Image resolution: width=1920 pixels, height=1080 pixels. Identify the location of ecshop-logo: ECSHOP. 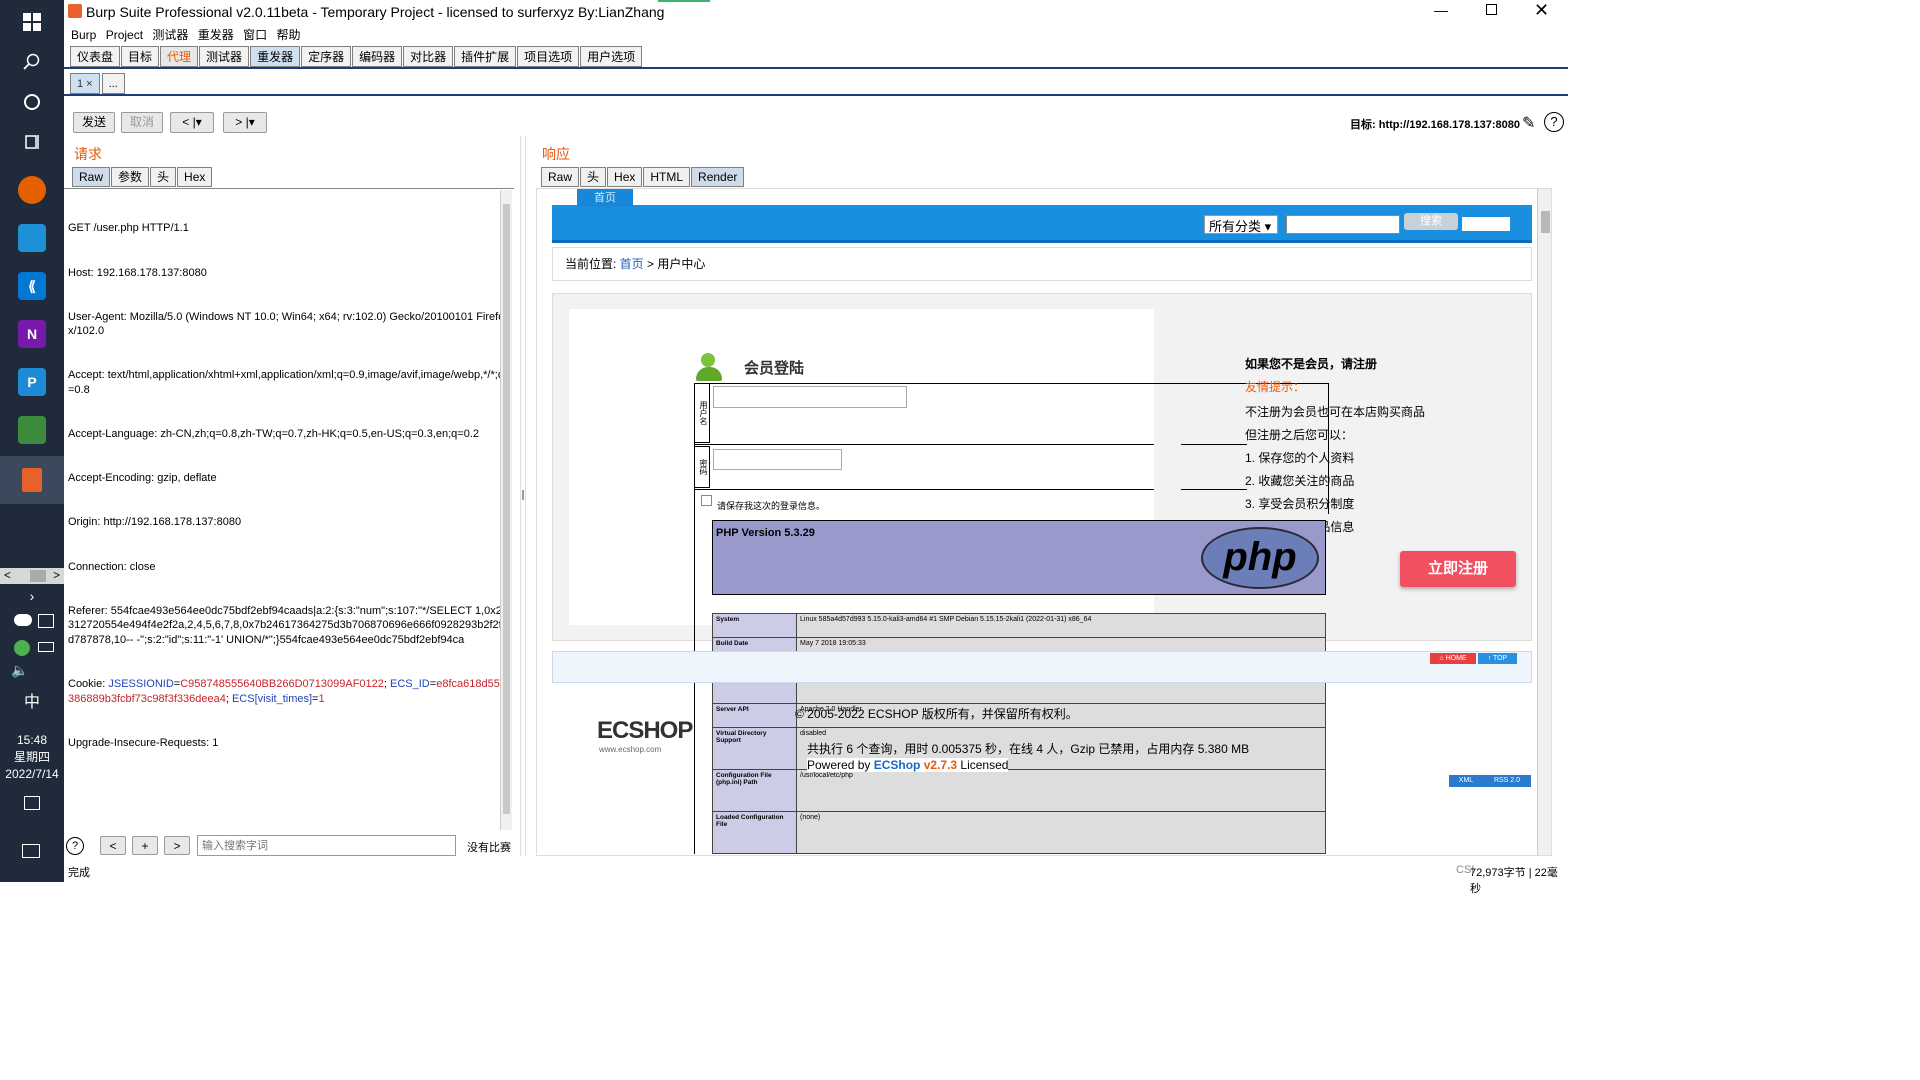
(645, 730).